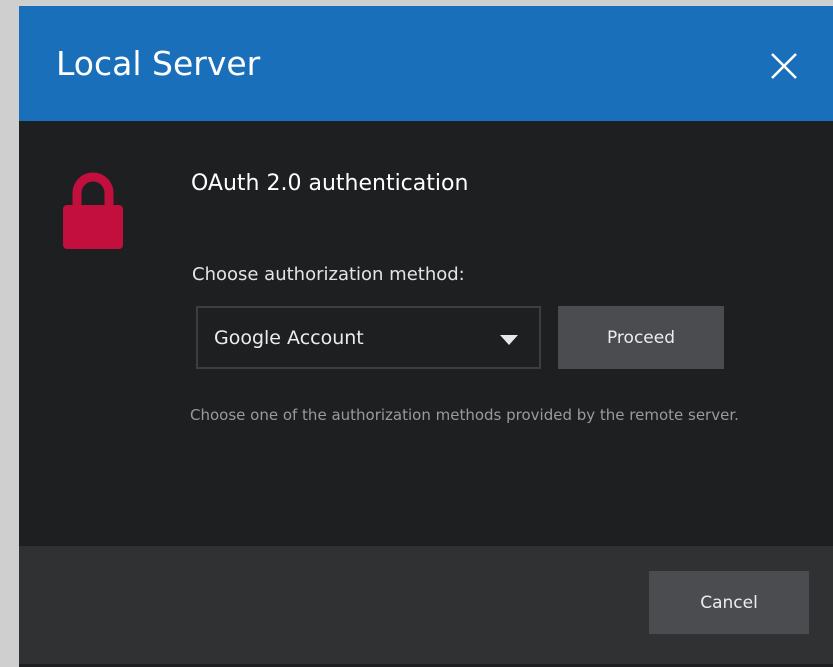 This screenshot has height=667, width=833. I want to click on caret-down-icon, so click(509, 340).